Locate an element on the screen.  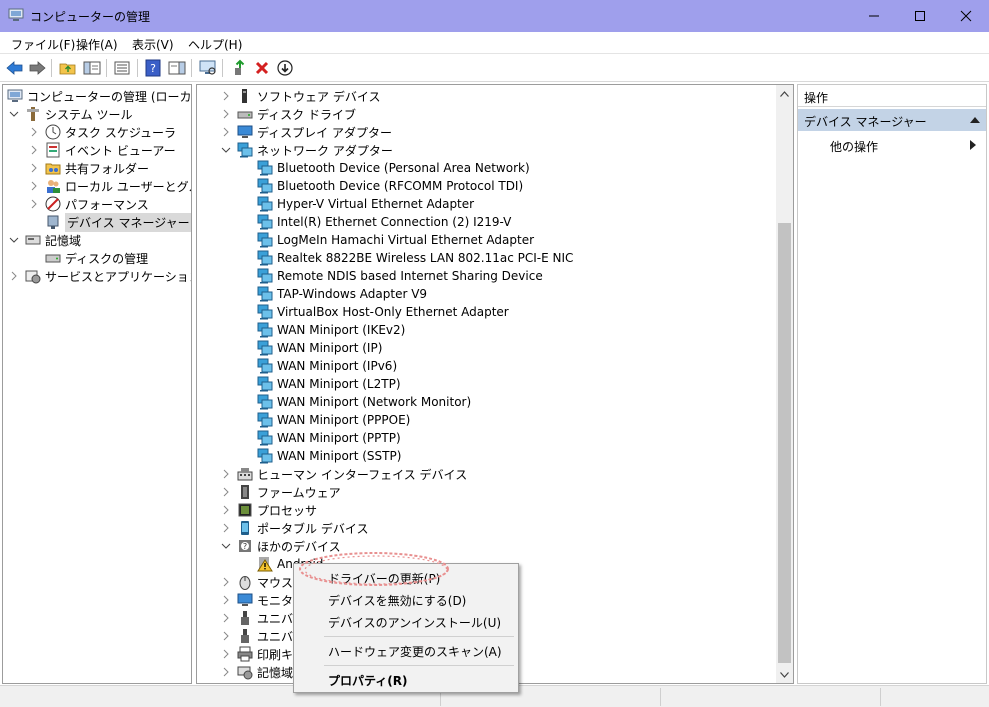
device-network-adapter: WAN Miniport (Network Monitor) is located at coordinates (364, 402).